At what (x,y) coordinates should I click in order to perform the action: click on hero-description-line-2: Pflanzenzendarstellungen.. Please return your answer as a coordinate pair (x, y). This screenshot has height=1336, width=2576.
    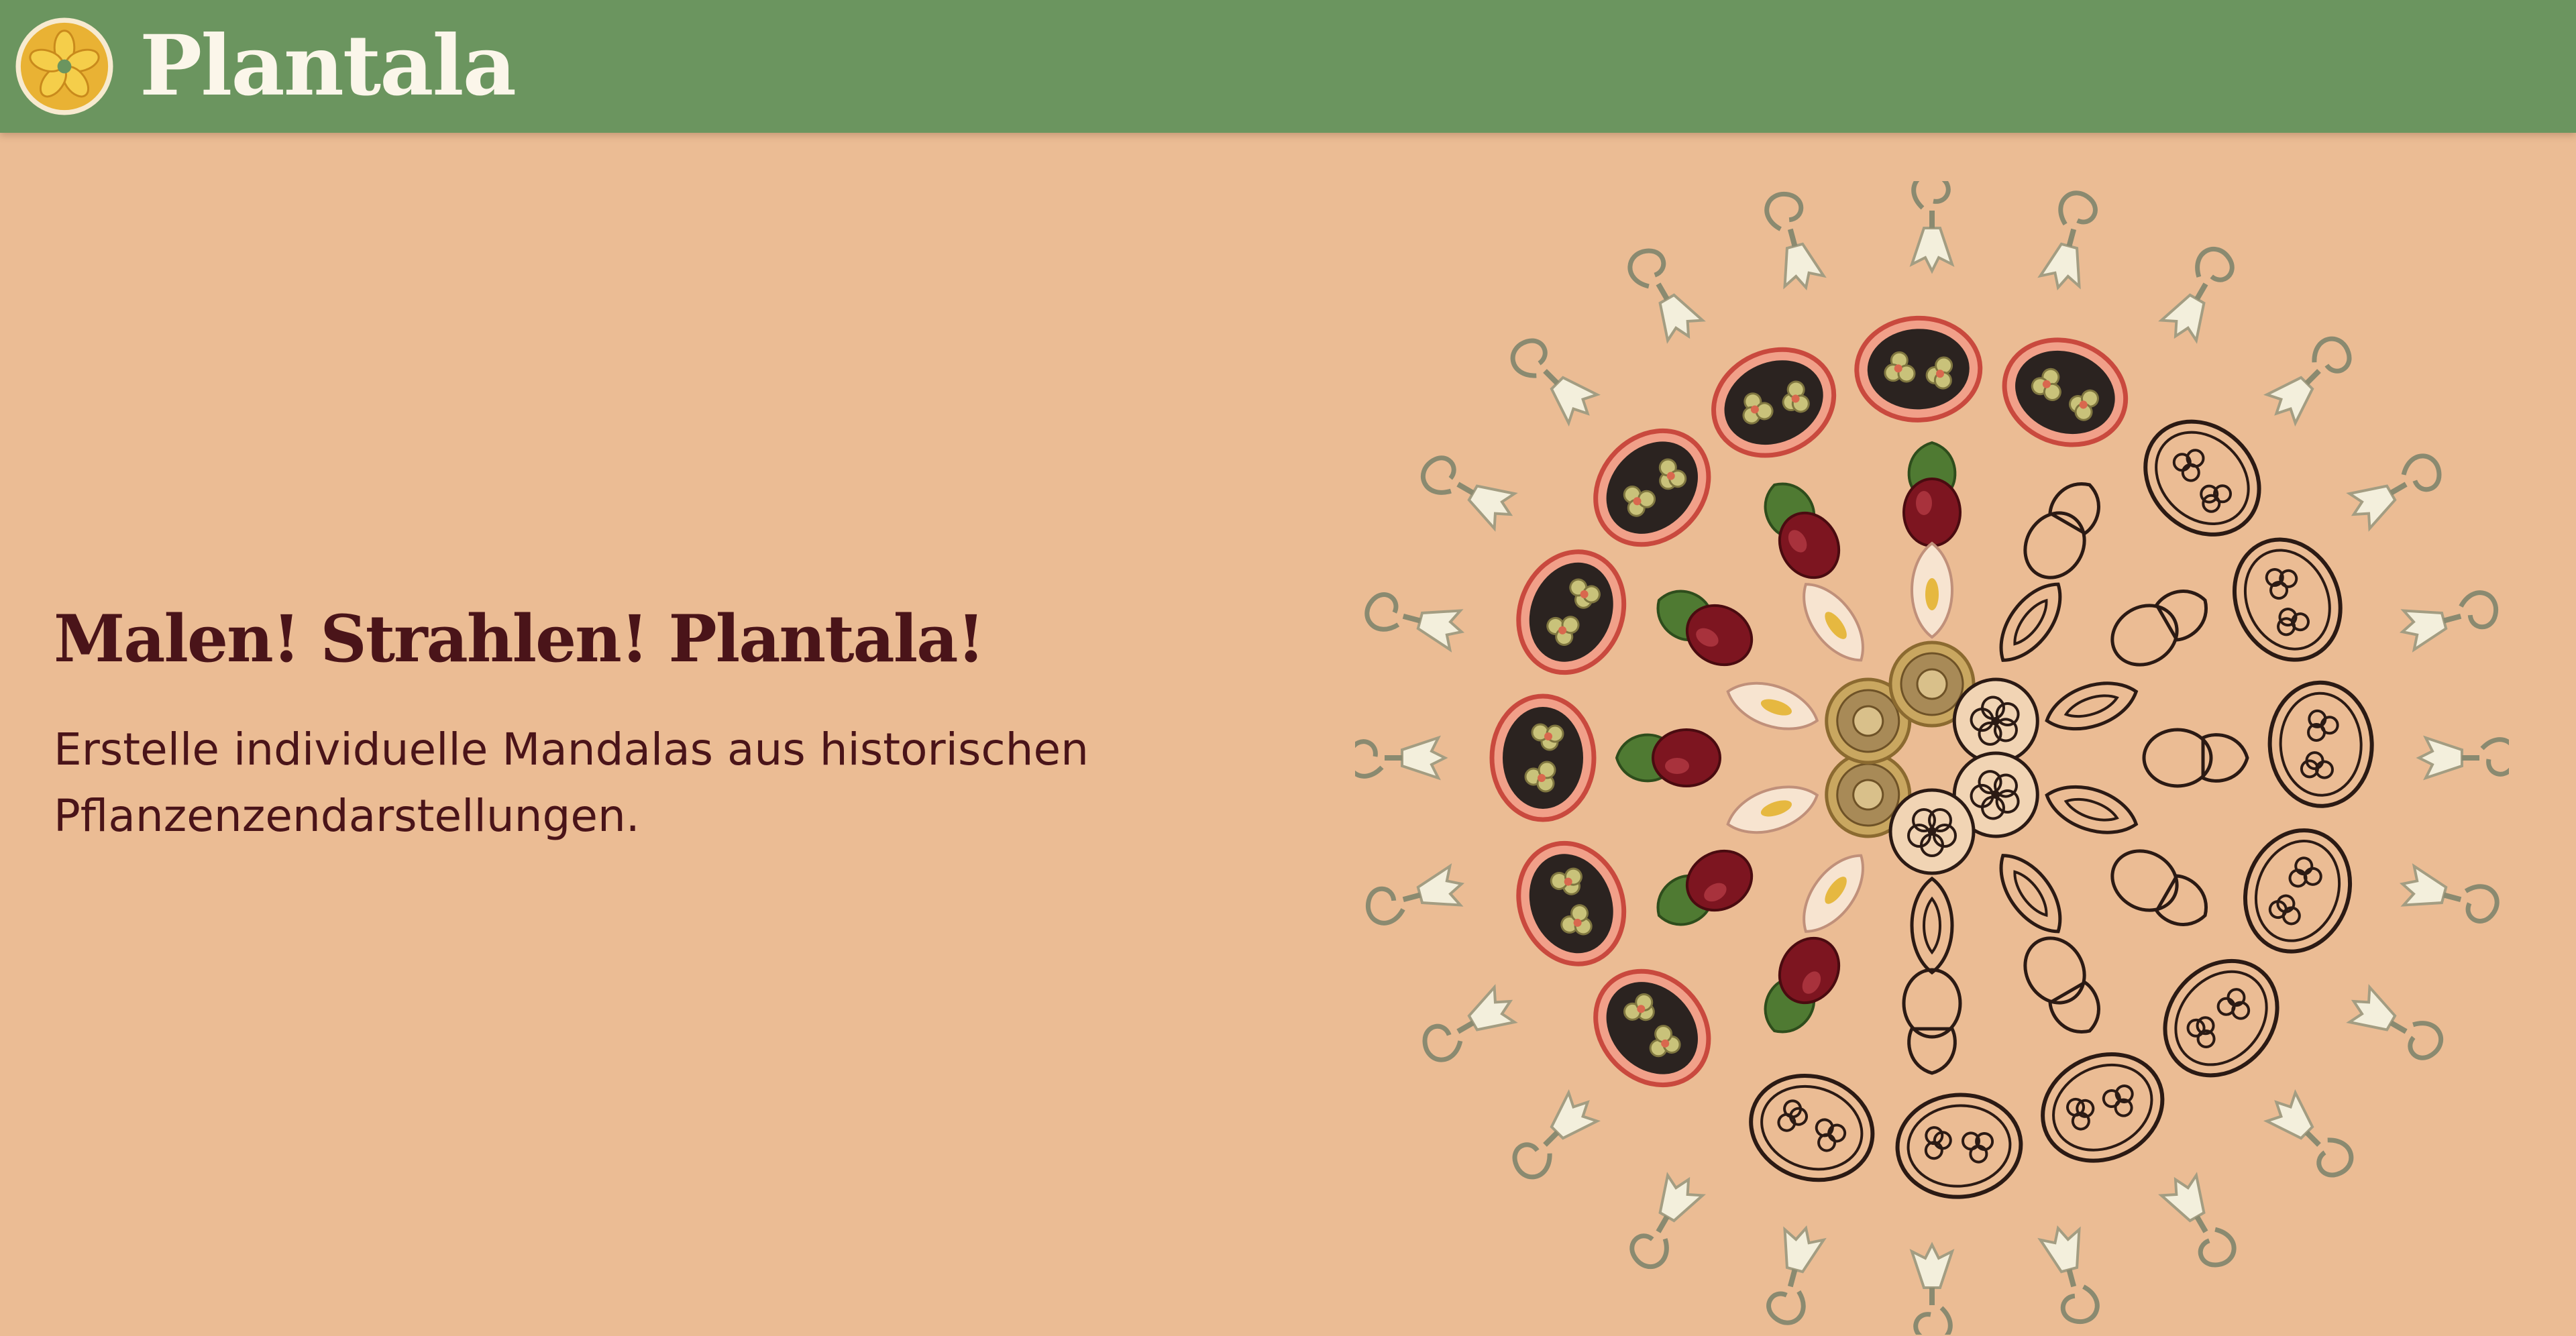
    Looking at the image, I should click on (347, 816).